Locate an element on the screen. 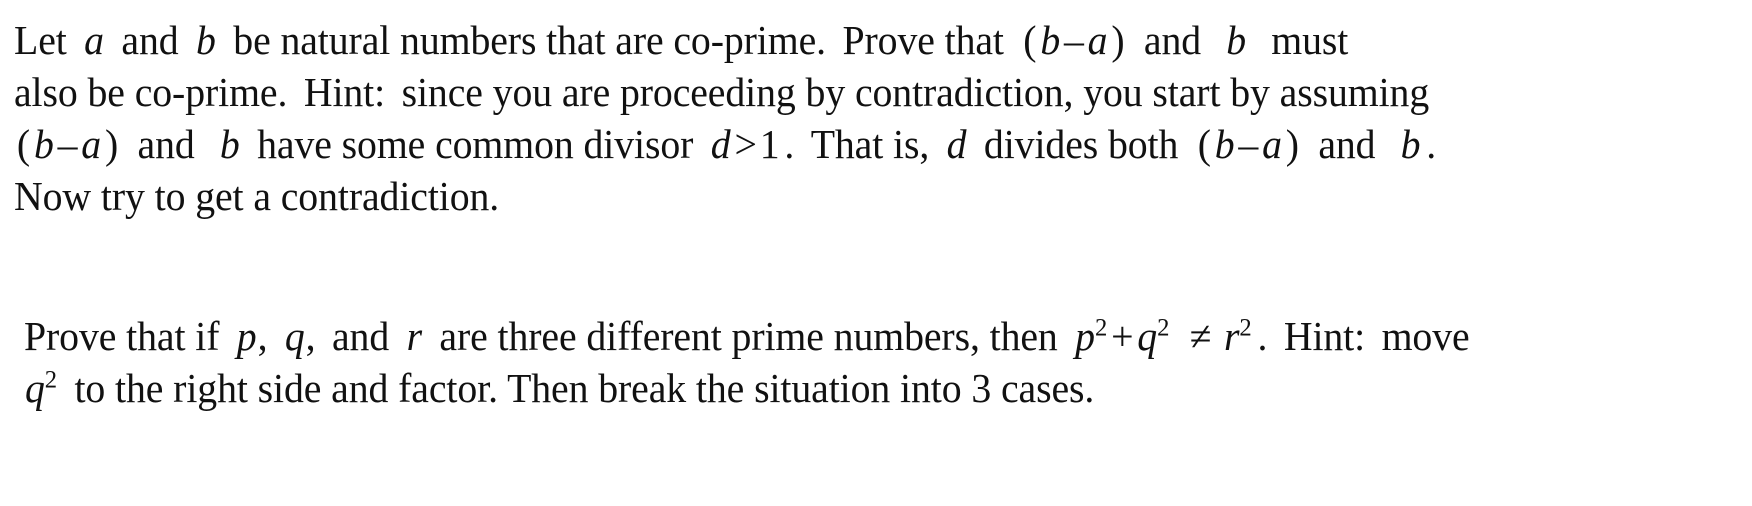  text-run: be natural numbers that are co-prime. is located at coordinates (529, 40).